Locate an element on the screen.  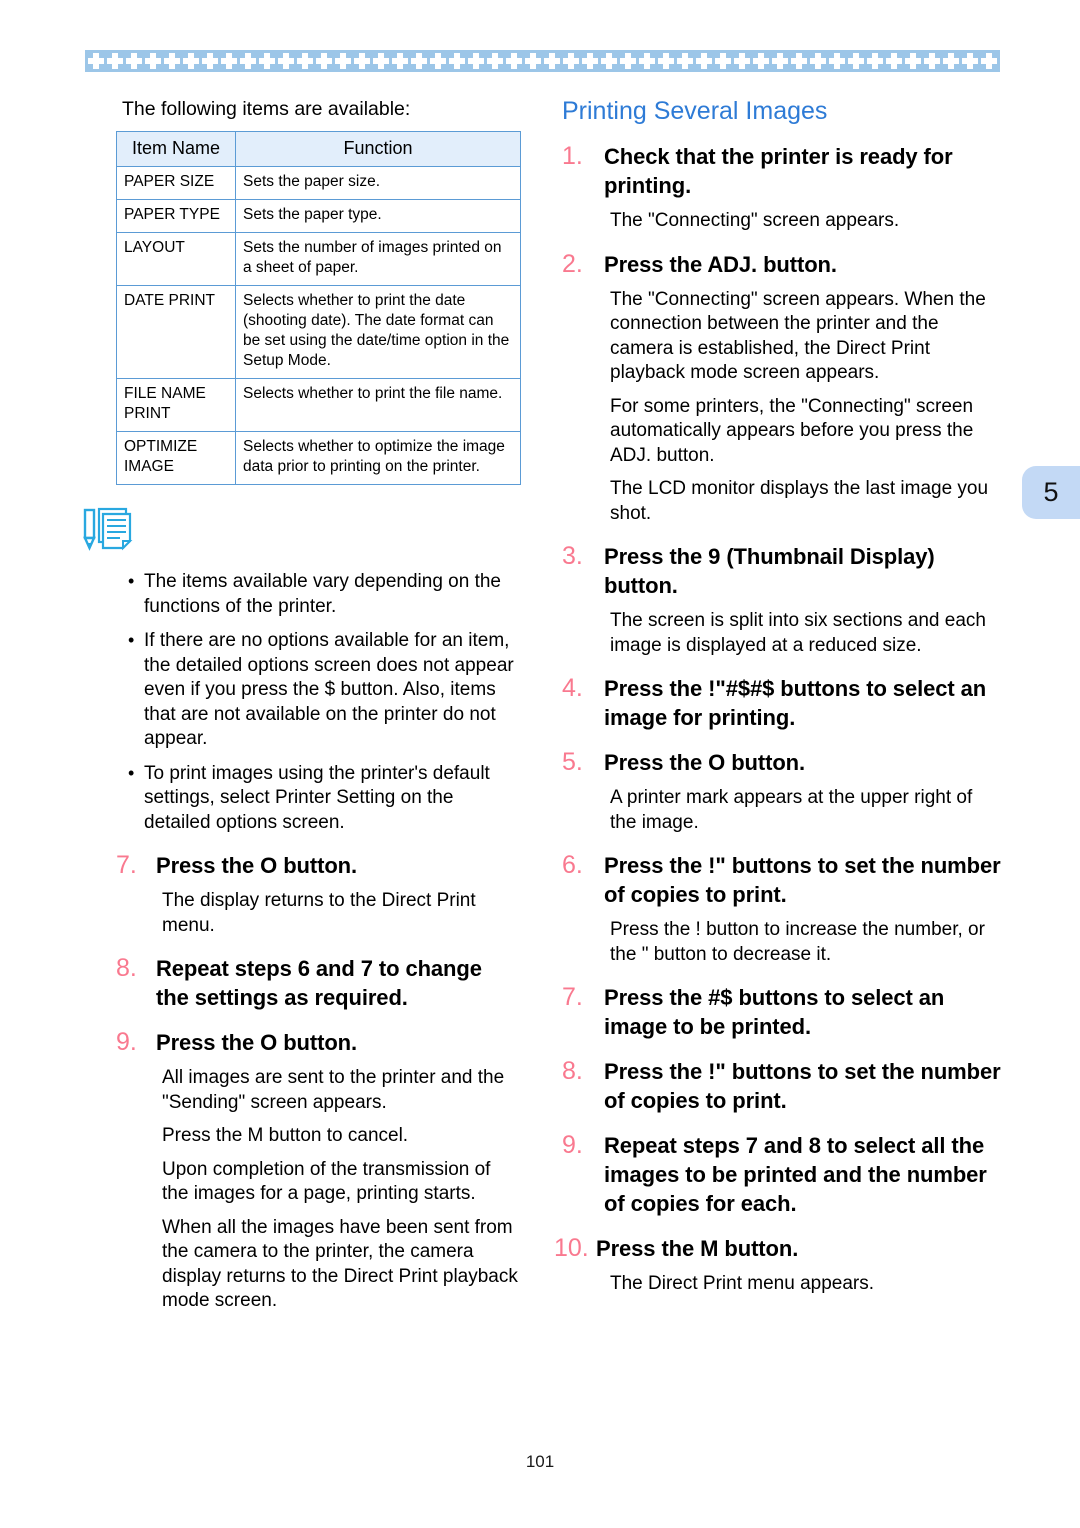
step-title: Press the ADJ. button. is located at coordinates (720, 264).